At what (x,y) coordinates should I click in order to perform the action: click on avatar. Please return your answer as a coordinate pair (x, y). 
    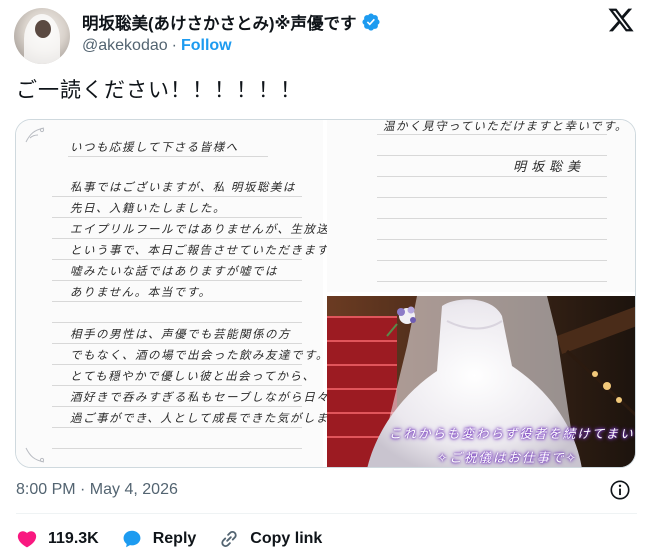
    Looking at the image, I should click on (42, 36).